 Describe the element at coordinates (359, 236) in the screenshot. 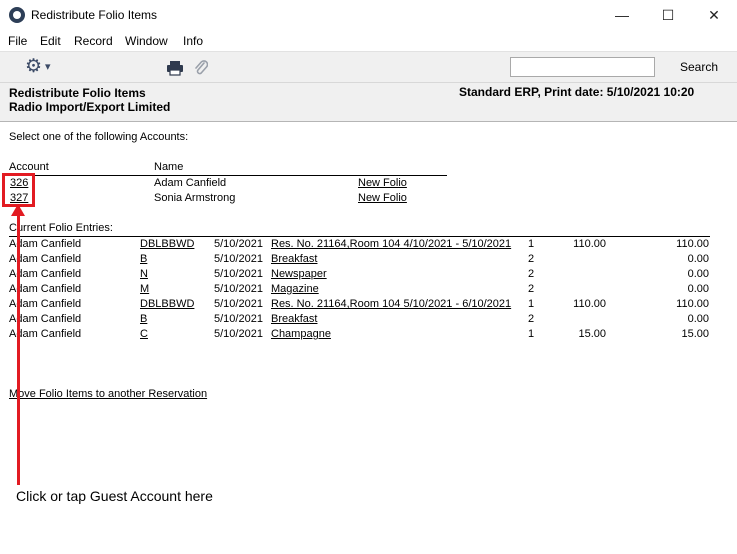

I see `folio-header-rule` at that location.